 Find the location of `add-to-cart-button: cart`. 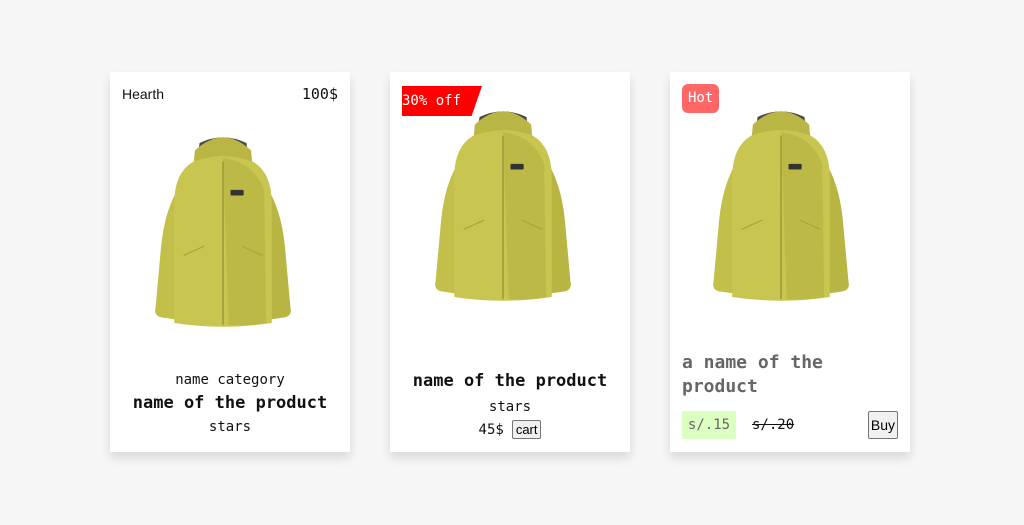

add-to-cart-button: cart is located at coordinates (526, 429).